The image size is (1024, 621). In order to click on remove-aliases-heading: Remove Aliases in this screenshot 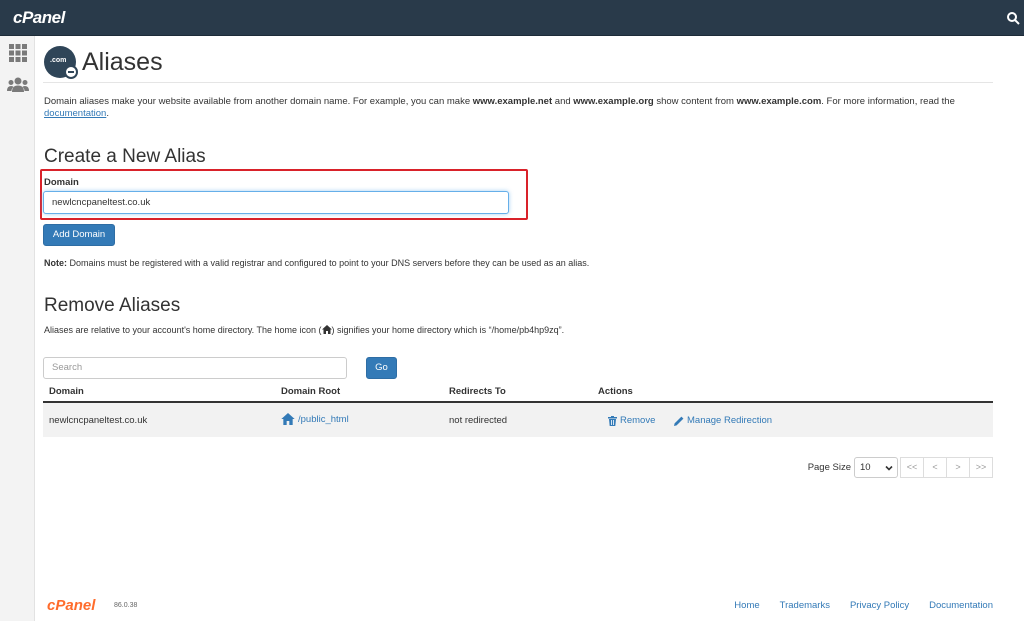, I will do `click(112, 305)`.